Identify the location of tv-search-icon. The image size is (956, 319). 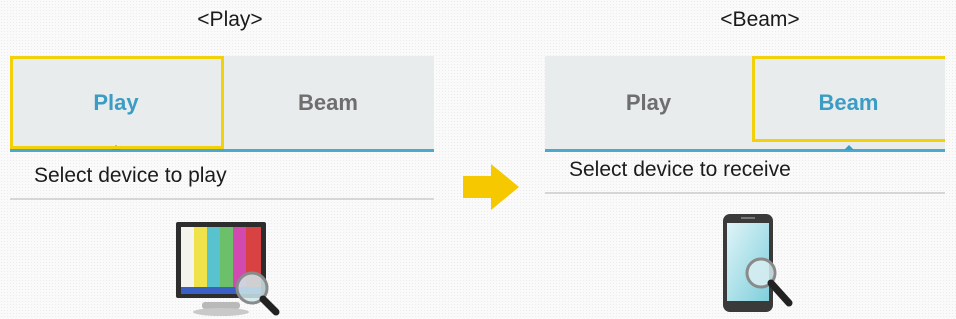
(228, 269).